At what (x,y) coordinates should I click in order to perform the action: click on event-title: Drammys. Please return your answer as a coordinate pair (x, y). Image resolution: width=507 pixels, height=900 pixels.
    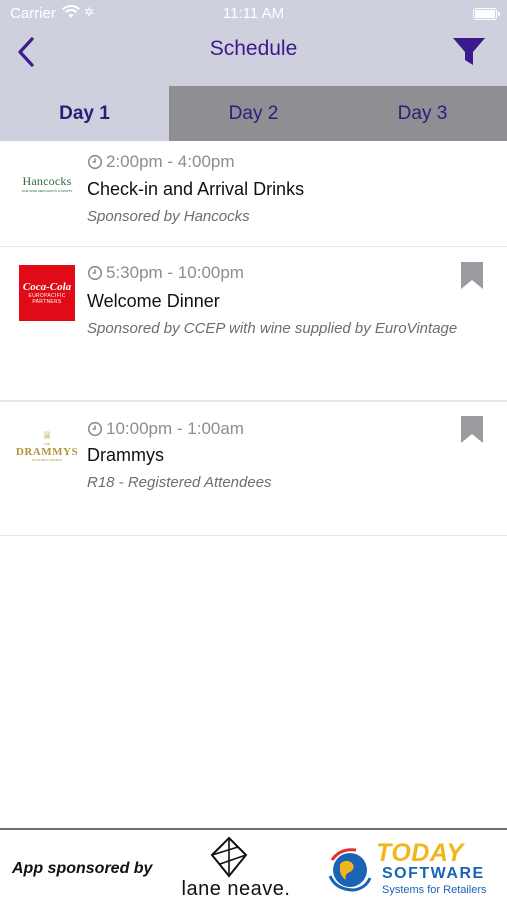
    Looking at the image, I should click on (125, 455).